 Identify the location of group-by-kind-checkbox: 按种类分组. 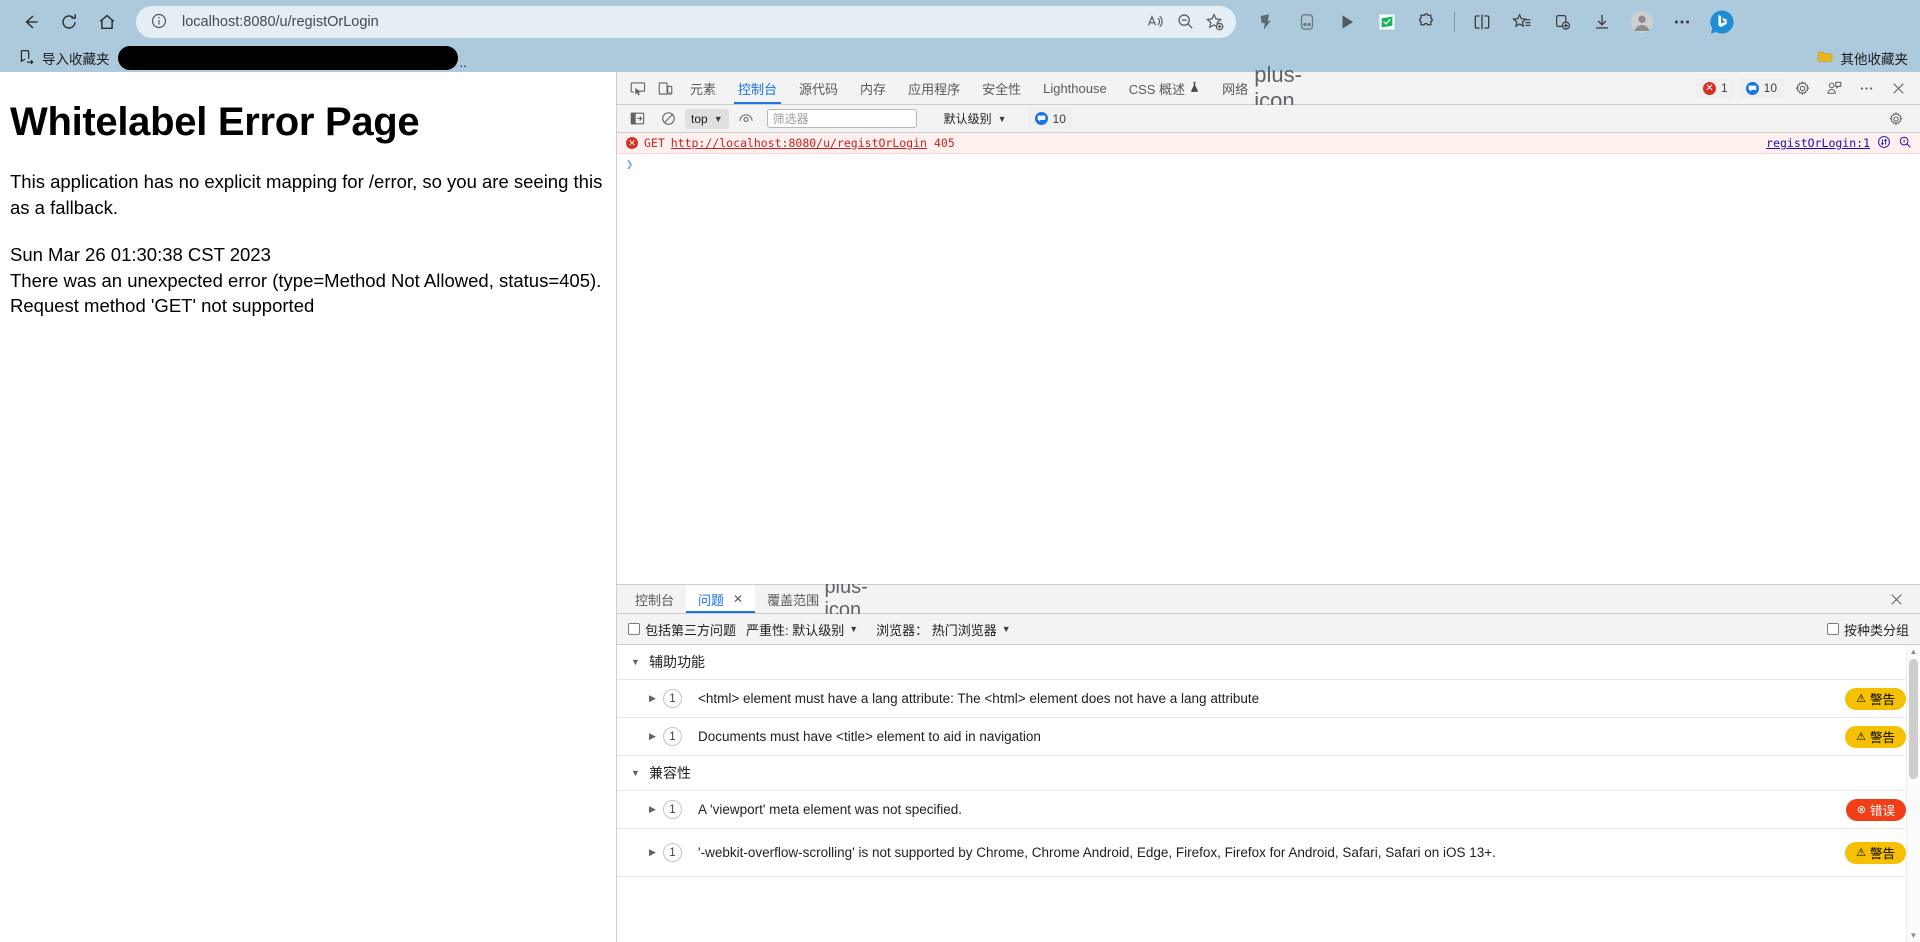
(1867, 629).